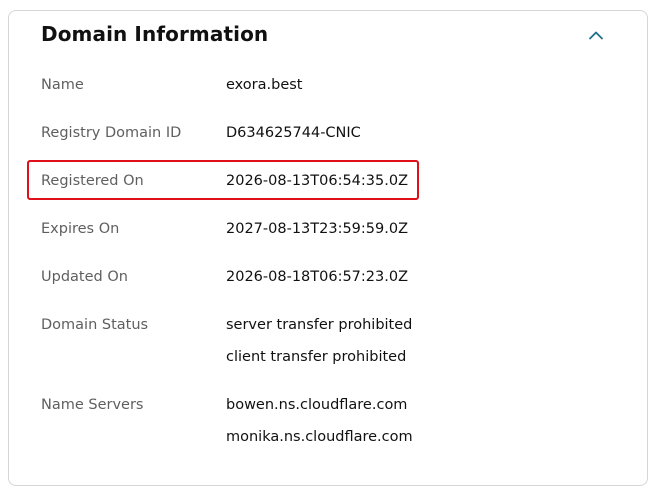 The height and width of the screenshot is (498, 656). I want to click on registry-domain-id-value: D634625744-CNIC, so click(293, 133).